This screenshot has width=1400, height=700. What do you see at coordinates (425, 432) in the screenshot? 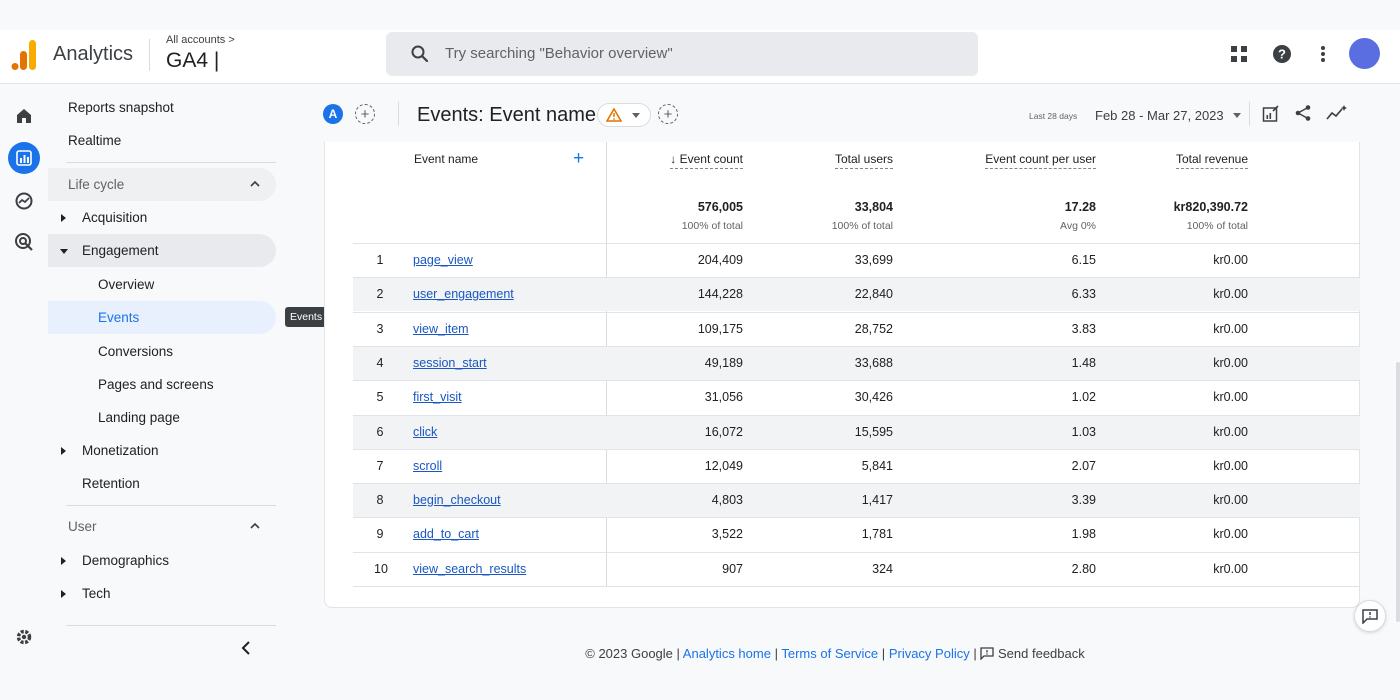
I see `event-name-link: click` at bounding box center [425, 432].